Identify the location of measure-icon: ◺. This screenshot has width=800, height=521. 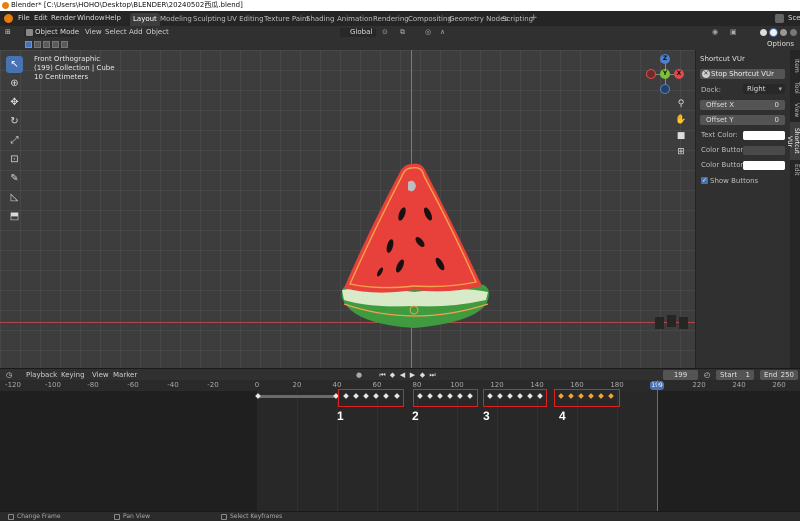
(14, 197).